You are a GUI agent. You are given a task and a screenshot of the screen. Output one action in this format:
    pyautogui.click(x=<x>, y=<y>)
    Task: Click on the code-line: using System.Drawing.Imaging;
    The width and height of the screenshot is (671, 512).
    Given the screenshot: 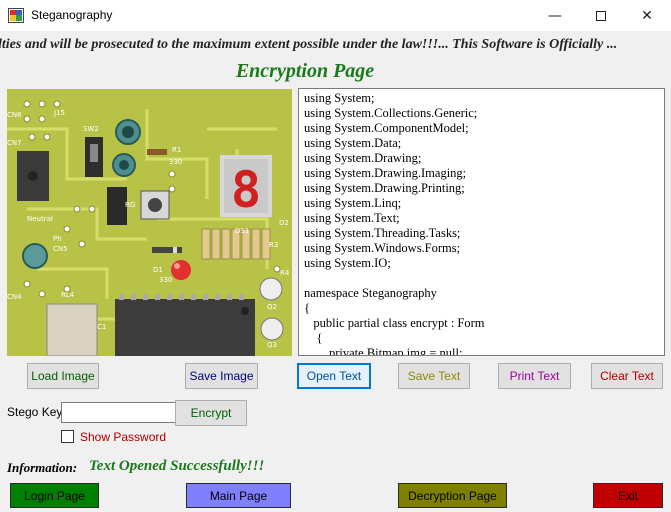 What is the action you would take?
    pyautogui.click(x=385, y=173)
    